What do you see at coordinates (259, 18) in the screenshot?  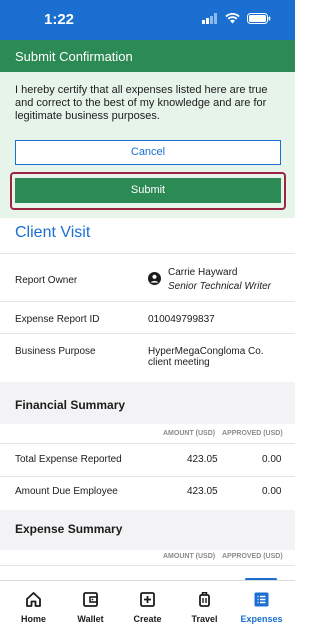 I see `battery-icon` at bounding box center [259, 18].